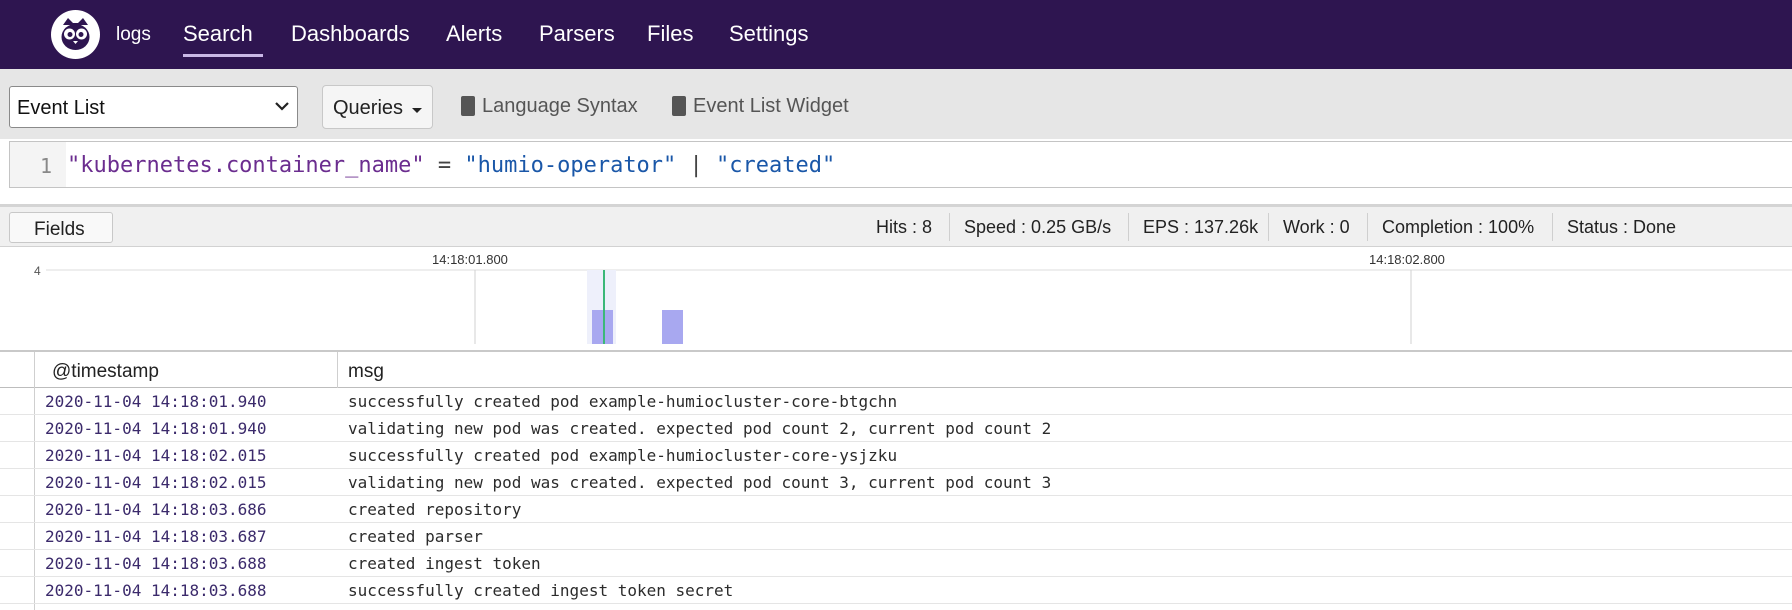  Describe the element at coordinates (769, 34) in the screenshot. I see `nav-settings: Settings` at that location.